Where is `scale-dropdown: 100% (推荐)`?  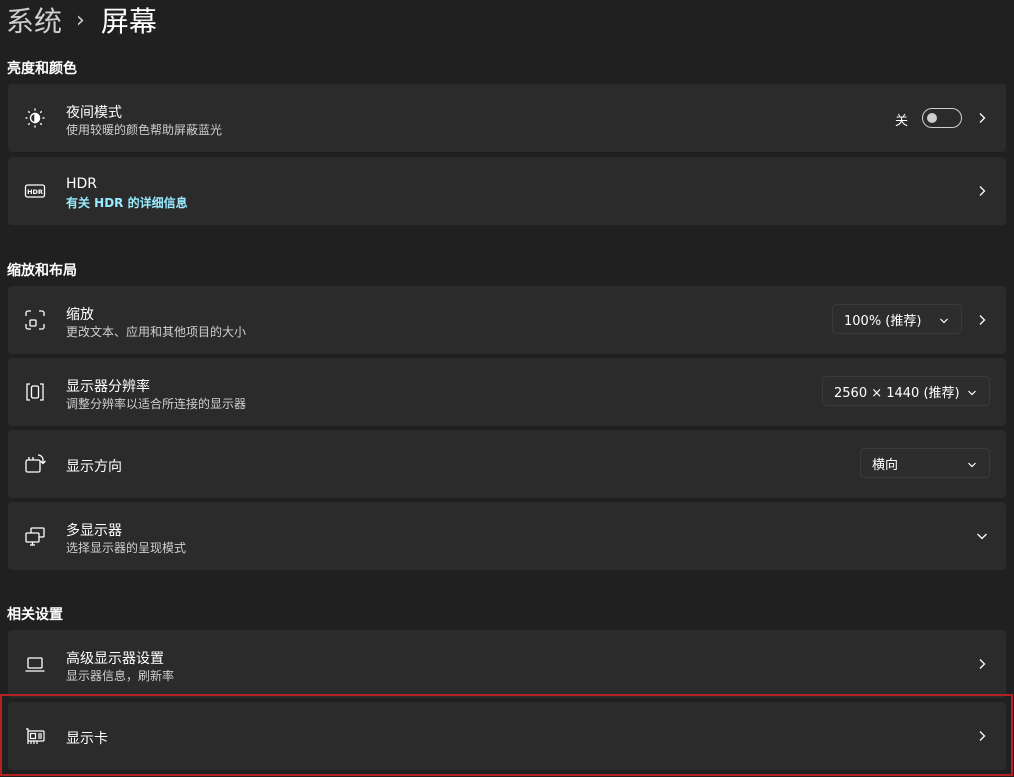 scale-dropdown: 100% (推荐) is located at coordinates (897, 319).